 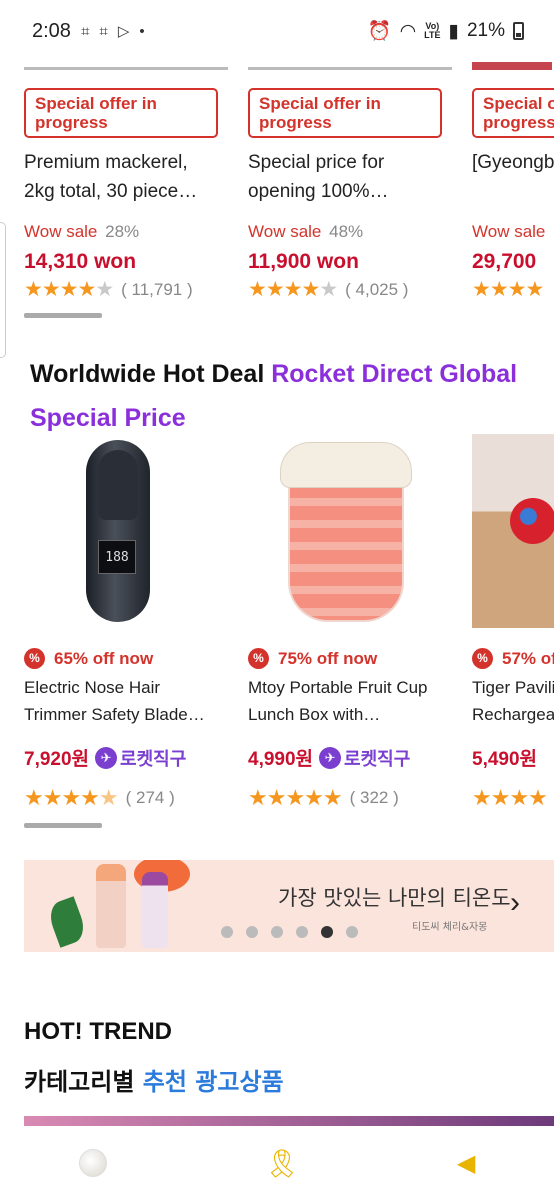 What do you see at coordinates (466, 1163) in the screenshot?
I see `back-icon: ◀` at bounding box center [466, 1163].